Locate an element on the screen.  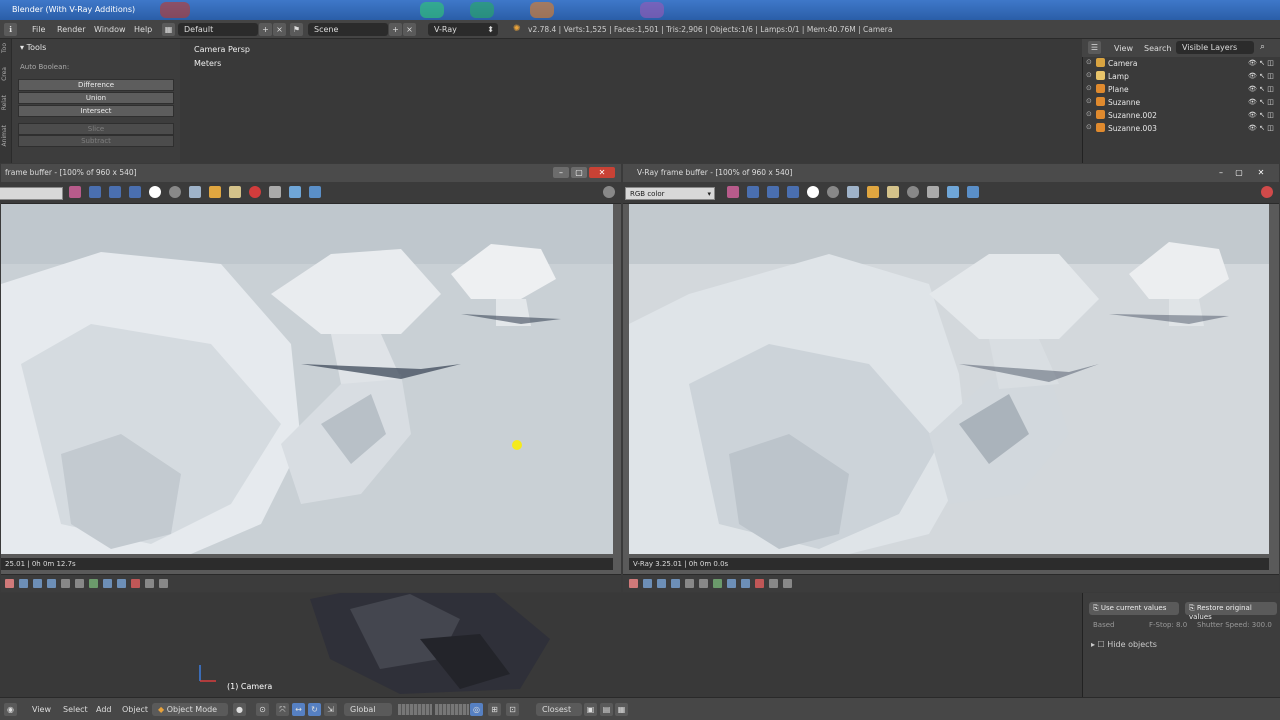
tab-animation: Animat is located at coordinates (6, 135).